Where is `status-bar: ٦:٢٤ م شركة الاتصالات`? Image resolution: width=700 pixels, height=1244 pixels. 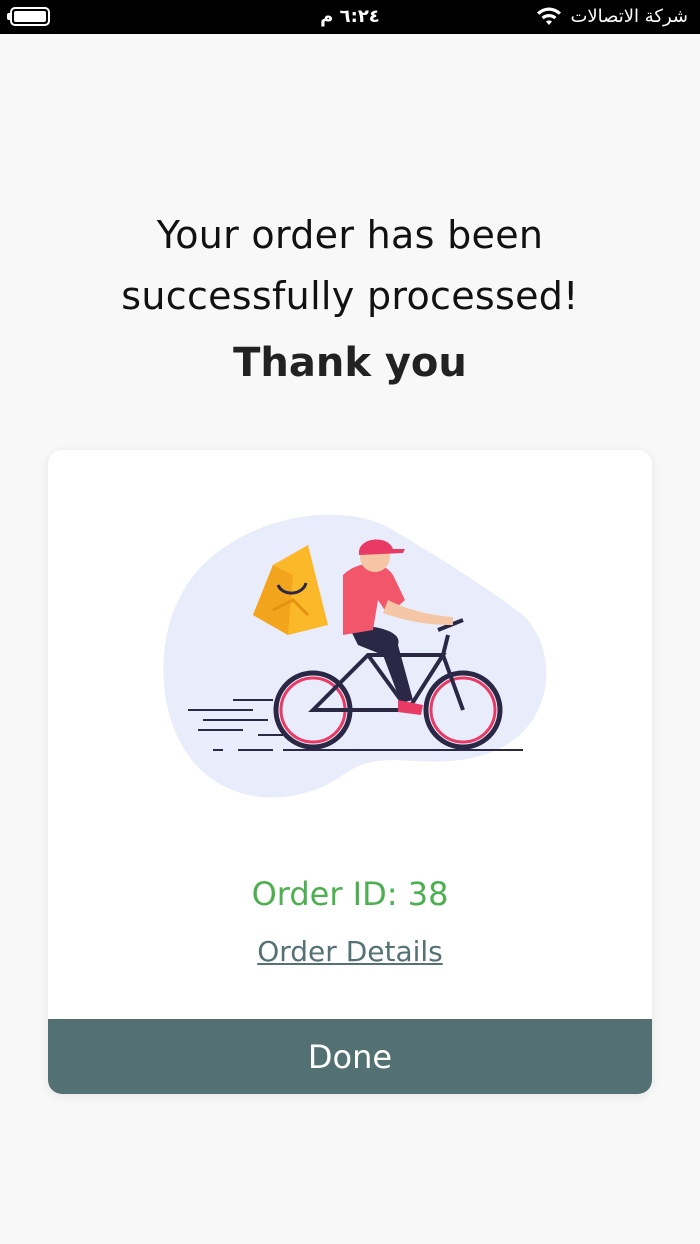
status-bar: ٦:٢٤ م شركة الاتصالات is located at coordinates (350, 17).